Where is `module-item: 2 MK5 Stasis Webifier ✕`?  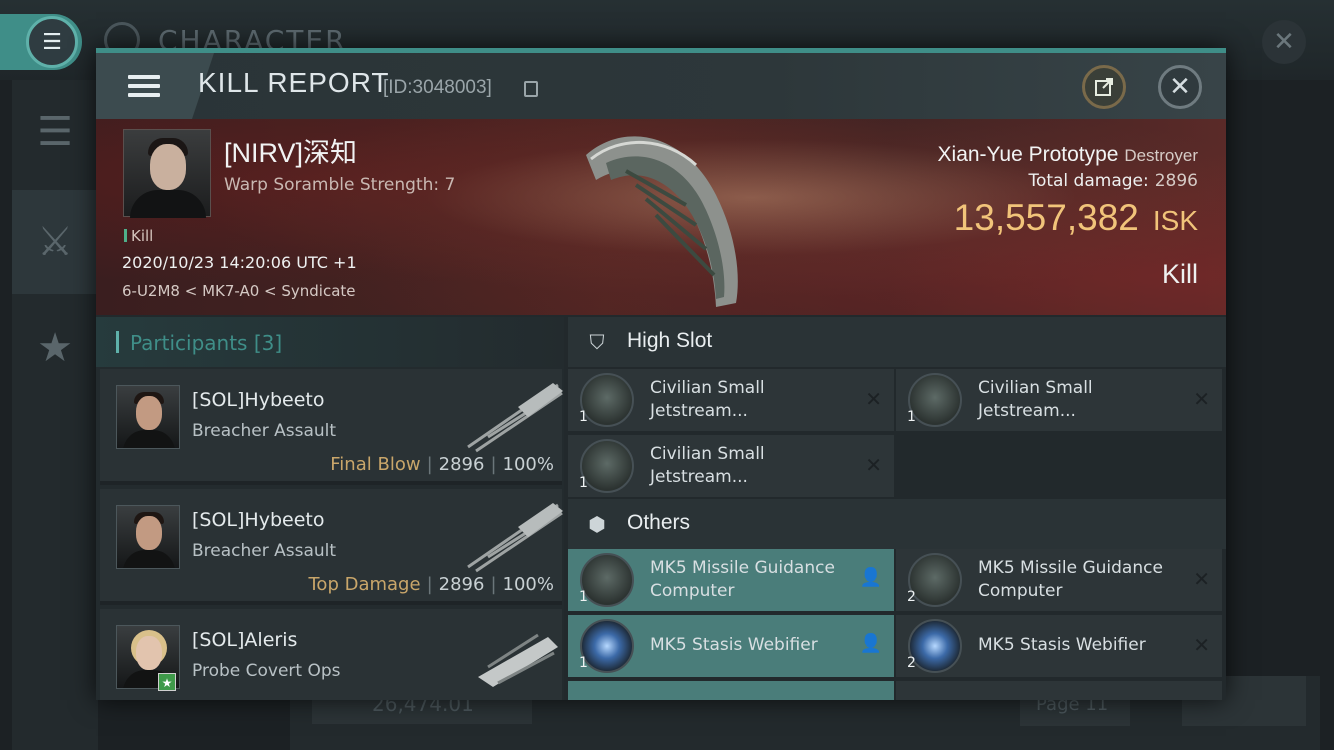 module-item: 2 MK5 Stasis Webifier ✕ is located at coordinates (1059, 646).